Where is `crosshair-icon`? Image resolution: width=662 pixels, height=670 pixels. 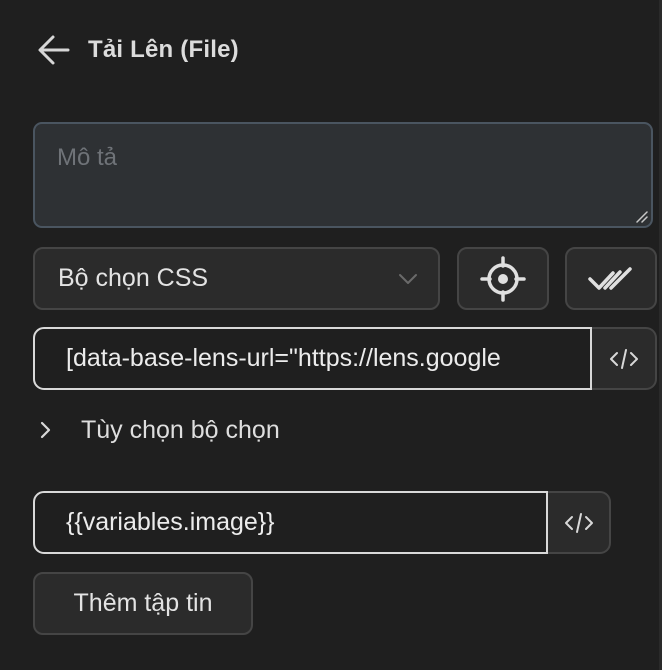
crosshair-icon is located at coordinates (503, 278).